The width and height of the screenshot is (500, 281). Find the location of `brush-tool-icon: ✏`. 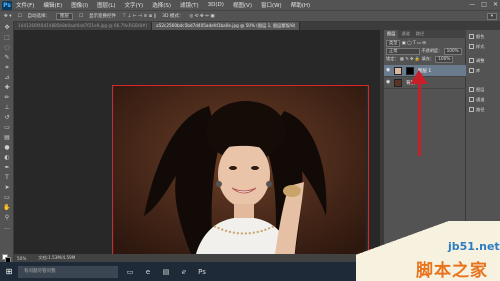

brush-tool-icon: ✏ is located at coordinates (7, 98).